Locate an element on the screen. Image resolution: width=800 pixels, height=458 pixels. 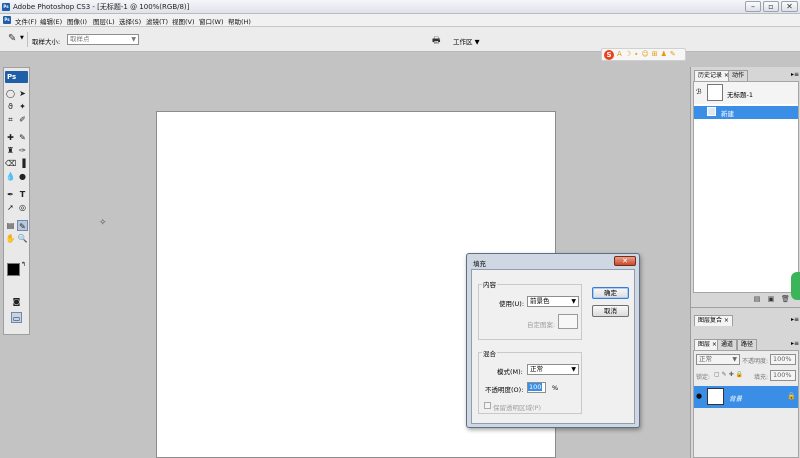
document-icon: Ps is located at coordinates (7, 20).